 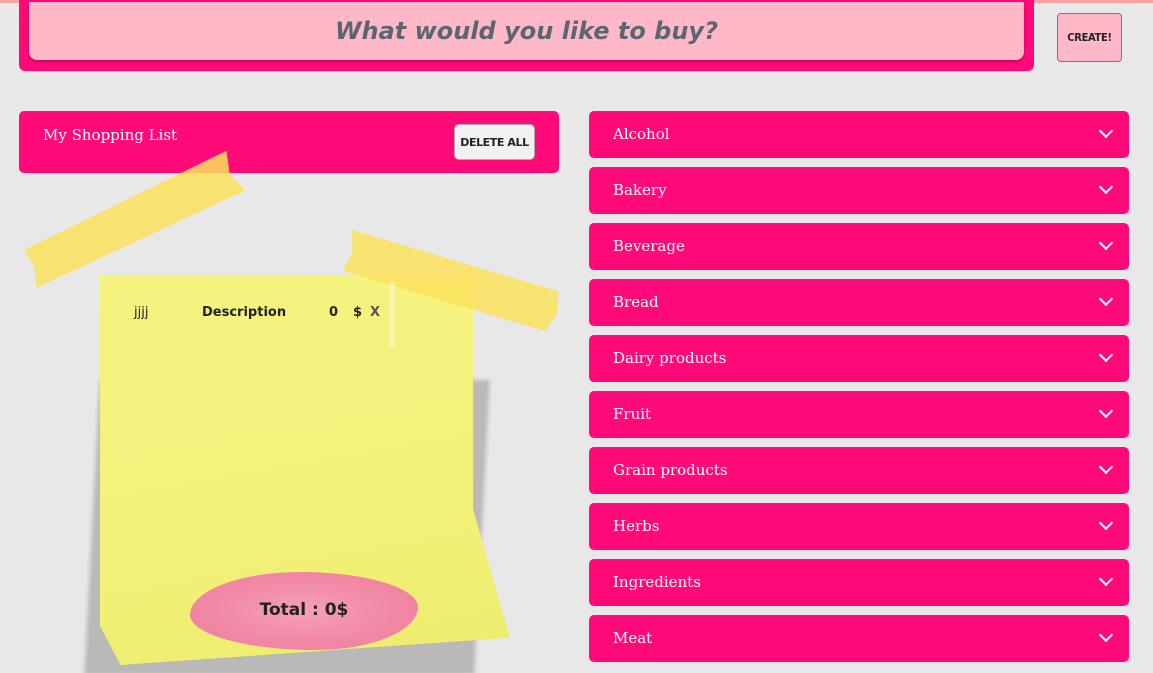 What do you see at coordinates (859, 190) in the screenshot?
I see `category-bakery: Bakery` at bounding box center [859, 190].